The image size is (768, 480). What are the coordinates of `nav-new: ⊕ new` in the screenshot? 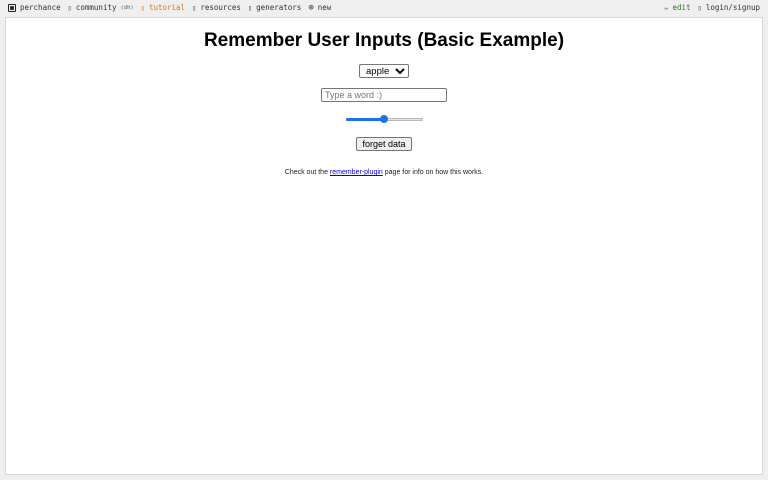 It's located at (319, 8).